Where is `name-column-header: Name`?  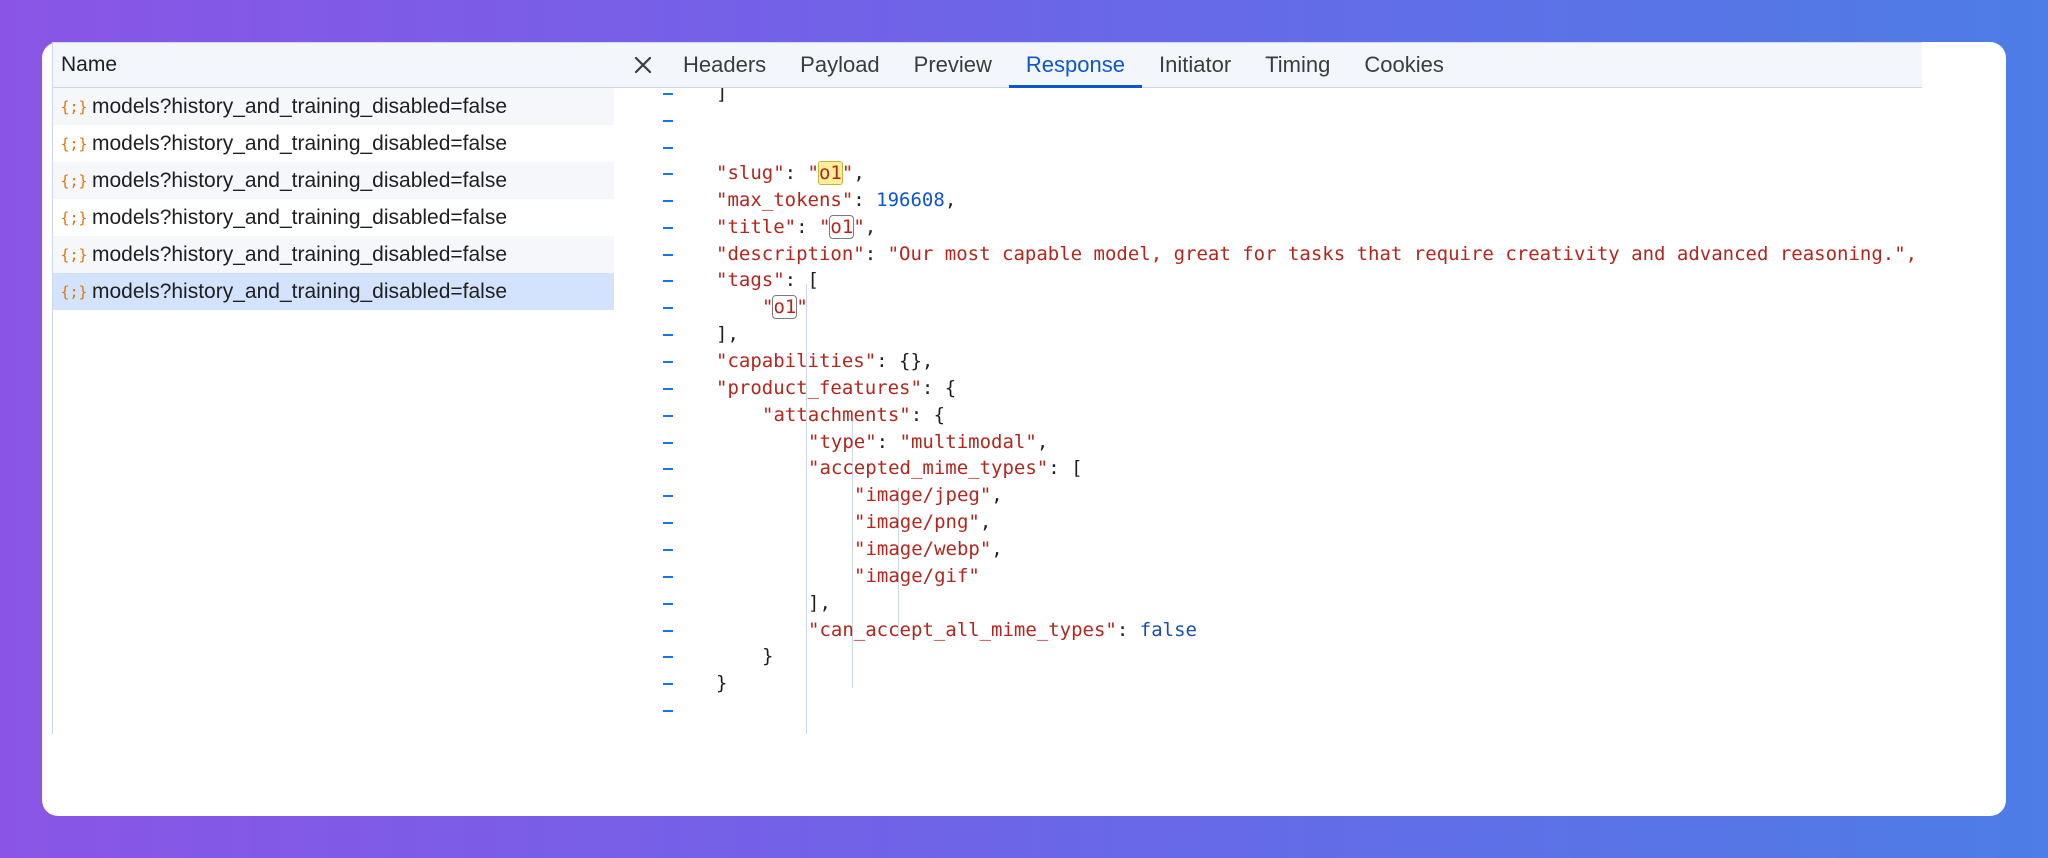
name-column-header: Name is located at coordinates (333, 65).